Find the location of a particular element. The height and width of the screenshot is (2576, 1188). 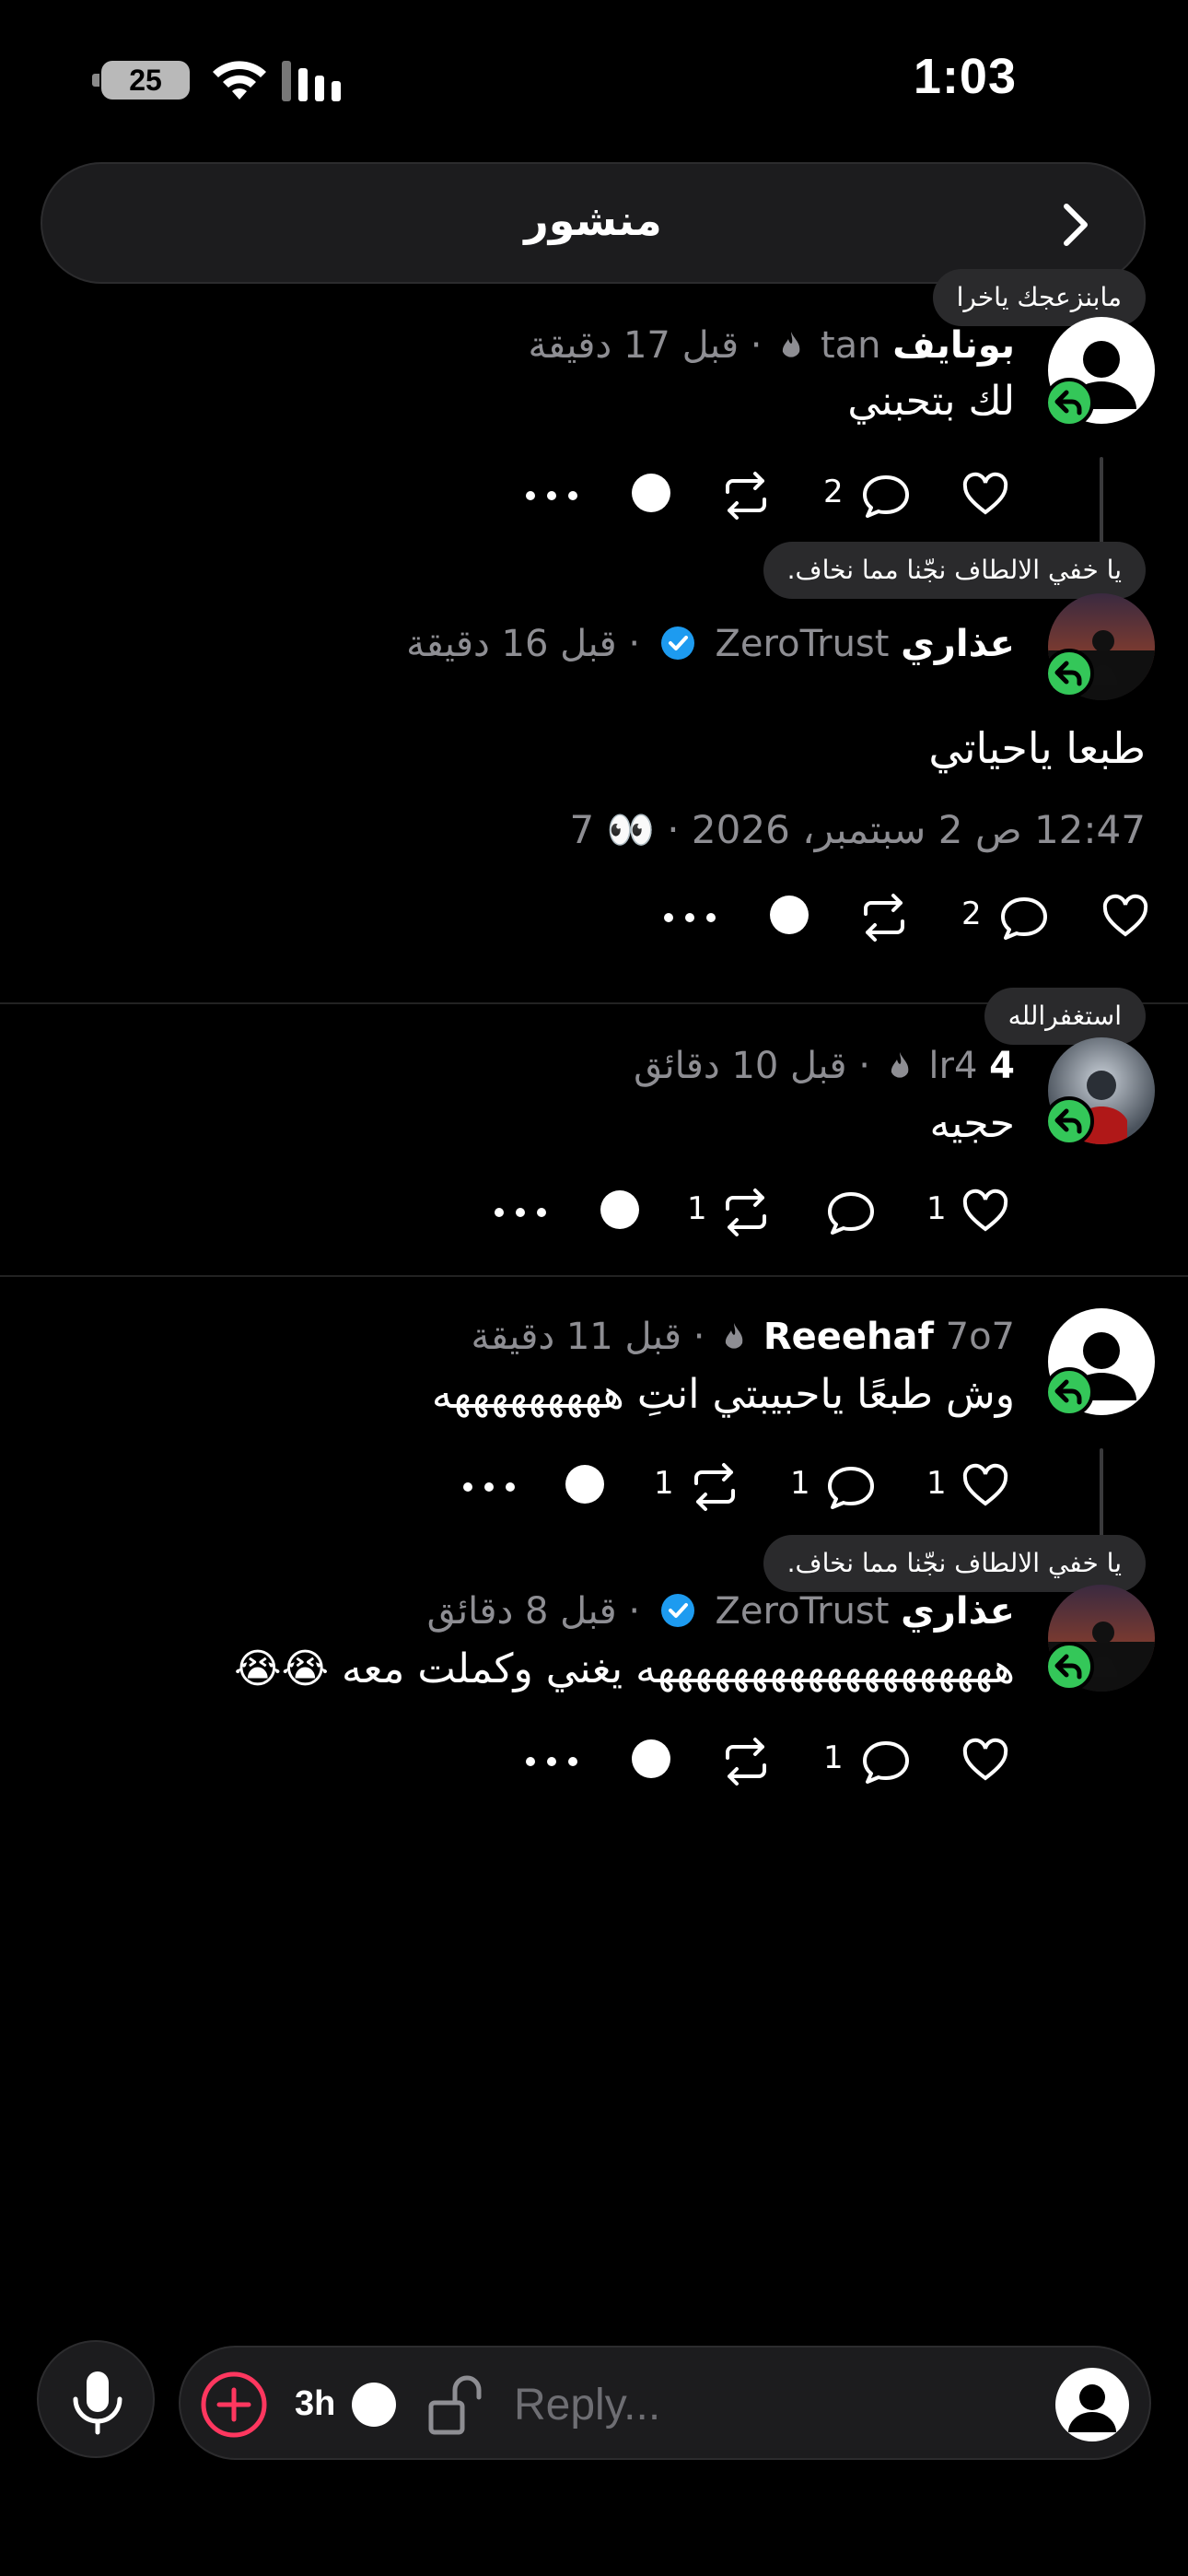

repost-count: 1 is located at coordinates (664, 1483).